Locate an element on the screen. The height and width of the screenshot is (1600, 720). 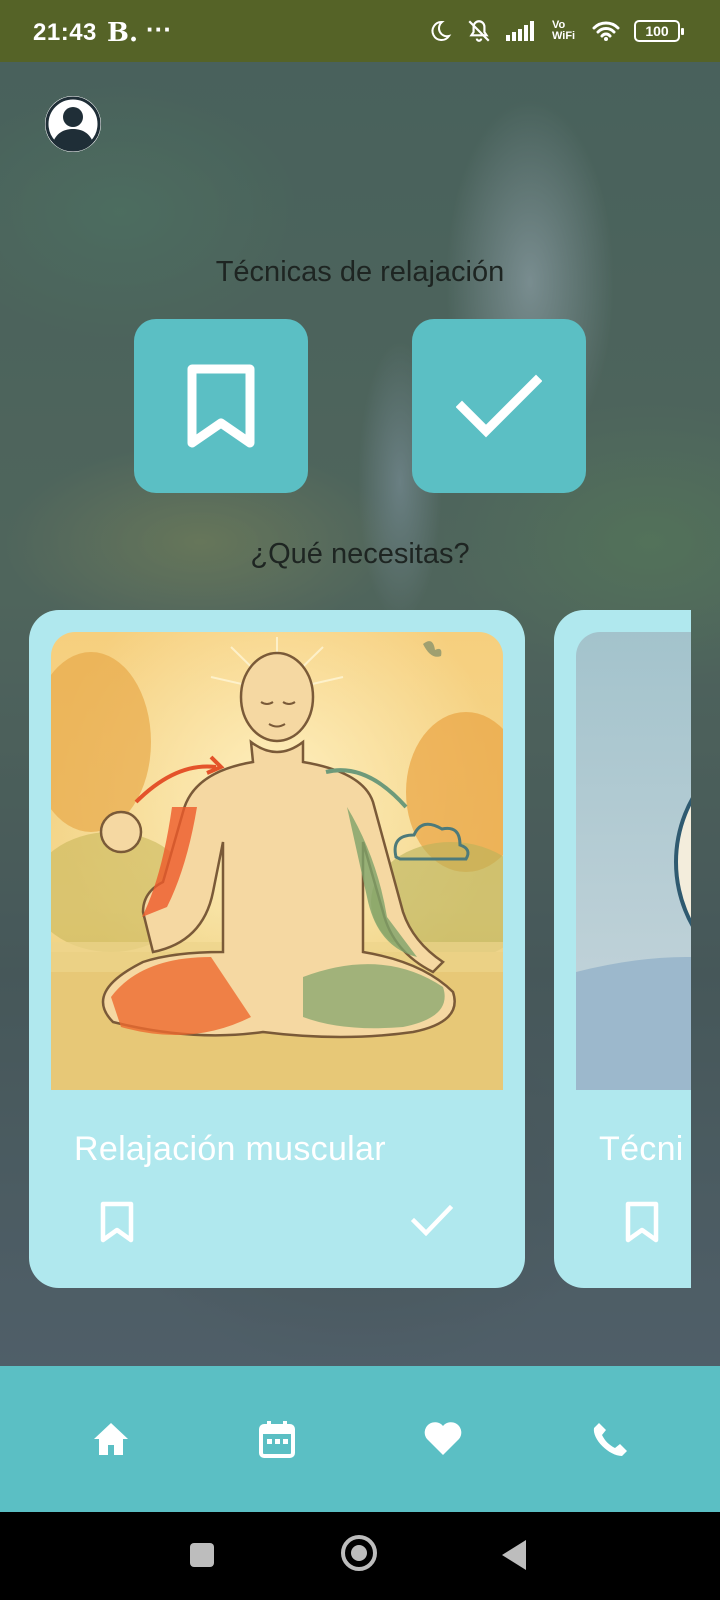
back-button is located at coordinates (514, 1555).